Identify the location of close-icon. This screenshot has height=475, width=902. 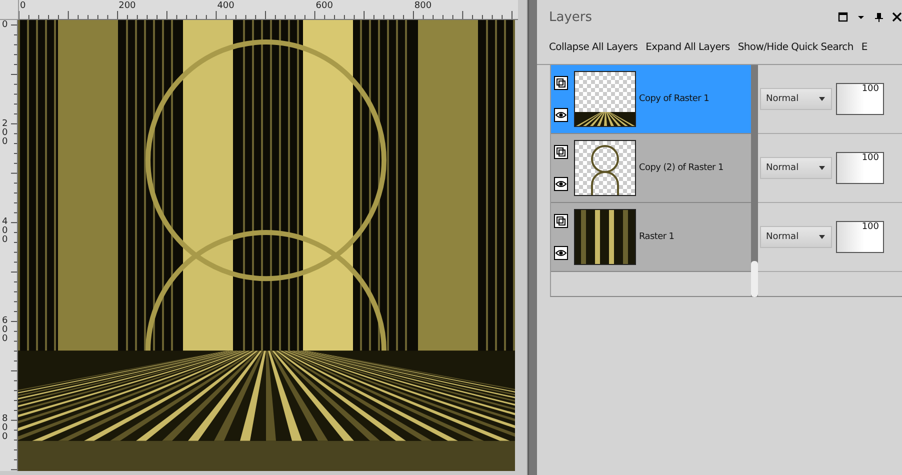
(897, 17).